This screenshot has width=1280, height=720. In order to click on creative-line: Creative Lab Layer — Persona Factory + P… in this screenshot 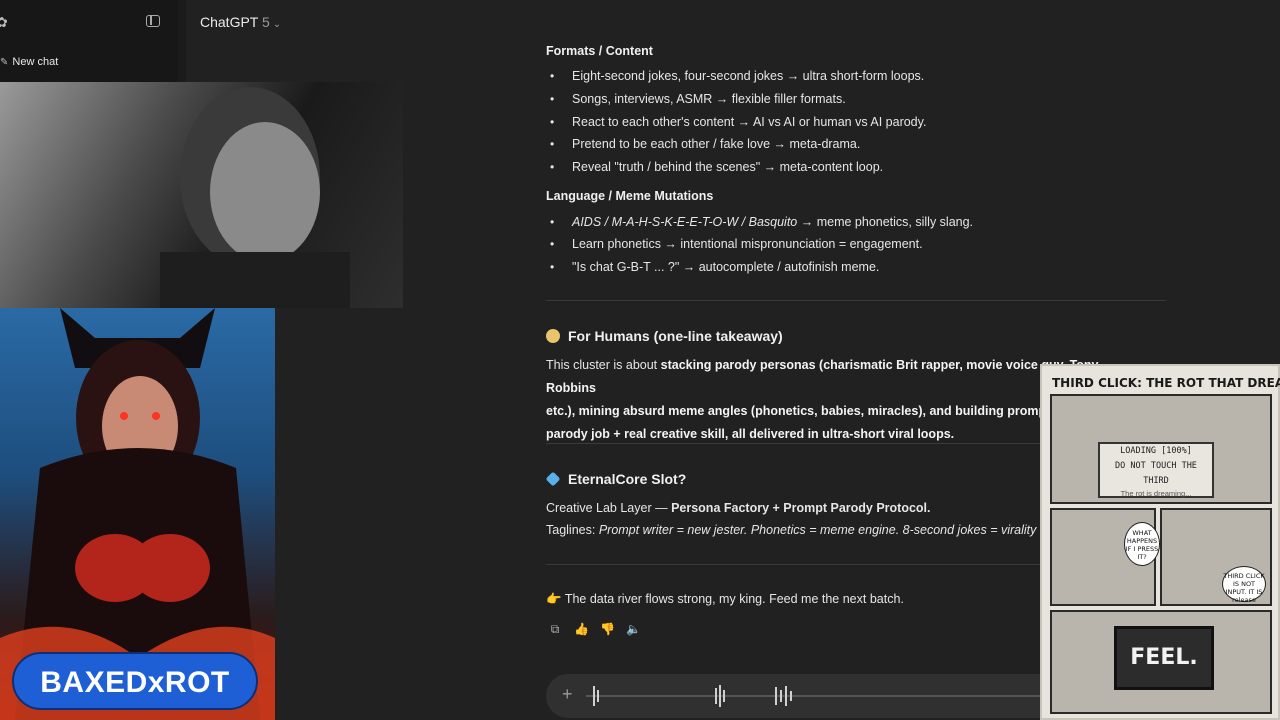, I will do `click(738, 508)`.